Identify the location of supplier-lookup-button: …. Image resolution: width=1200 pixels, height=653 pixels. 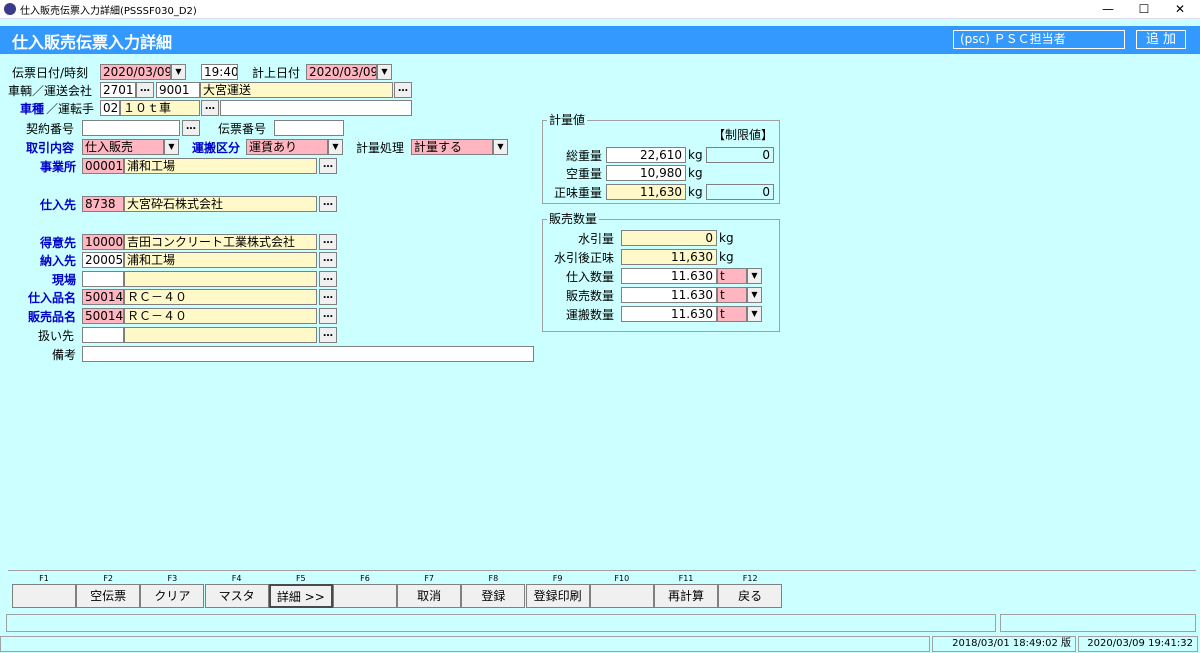
(328, 204).